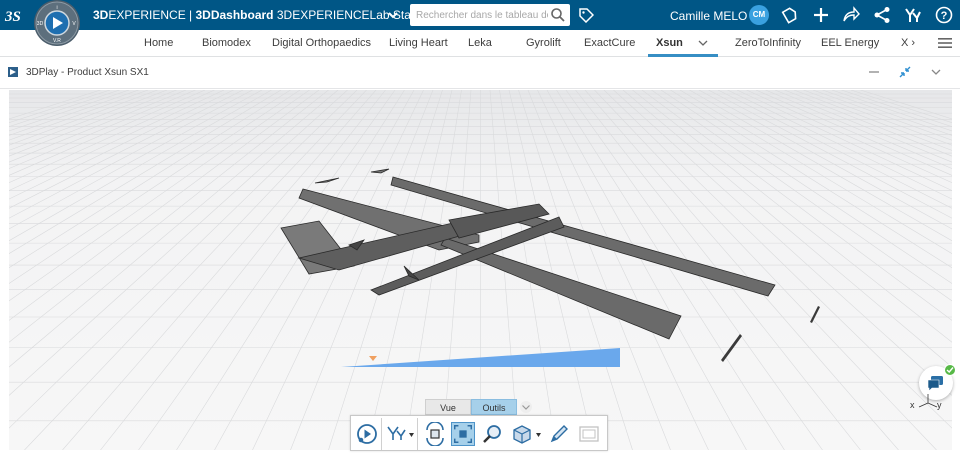 The image size is (960, 457). What do you see at coordinates (234, 15) in the screenshot?
I see `brand-dashboard: 3DDashboard` at bounding box center [234, 15].